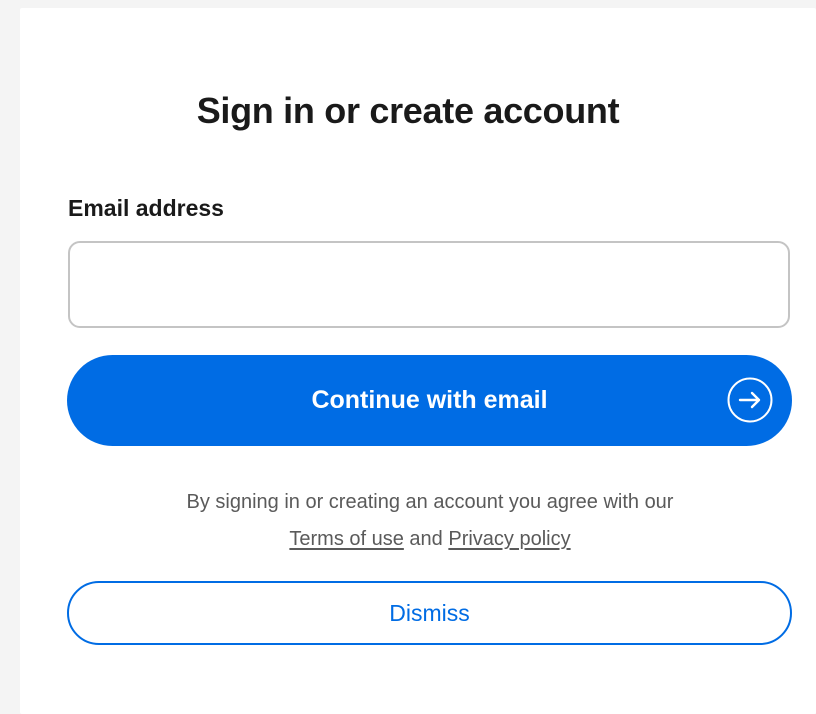 The height and width of the screenshot is (714, 816). I want to click on privacy-policy-link: Privacy policy, so click(509, 539).